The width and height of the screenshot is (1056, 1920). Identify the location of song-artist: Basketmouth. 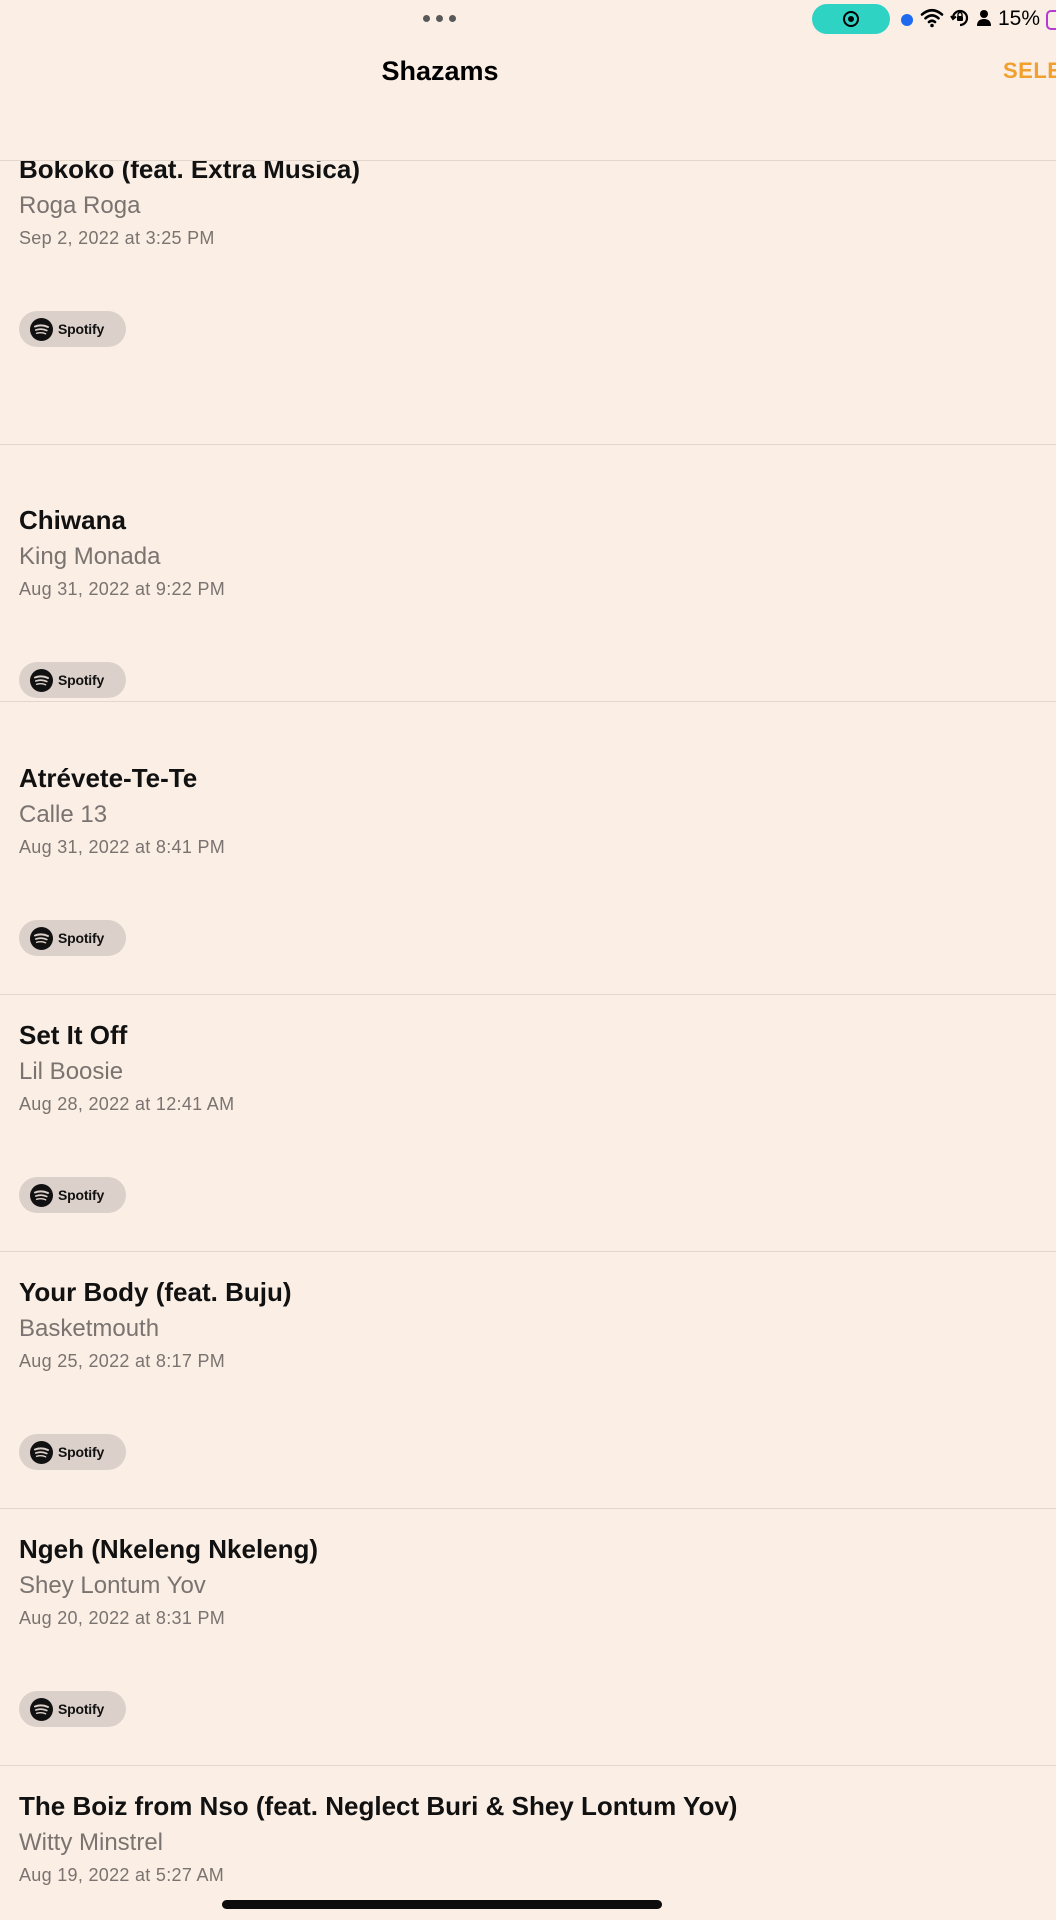
(89, 1328).